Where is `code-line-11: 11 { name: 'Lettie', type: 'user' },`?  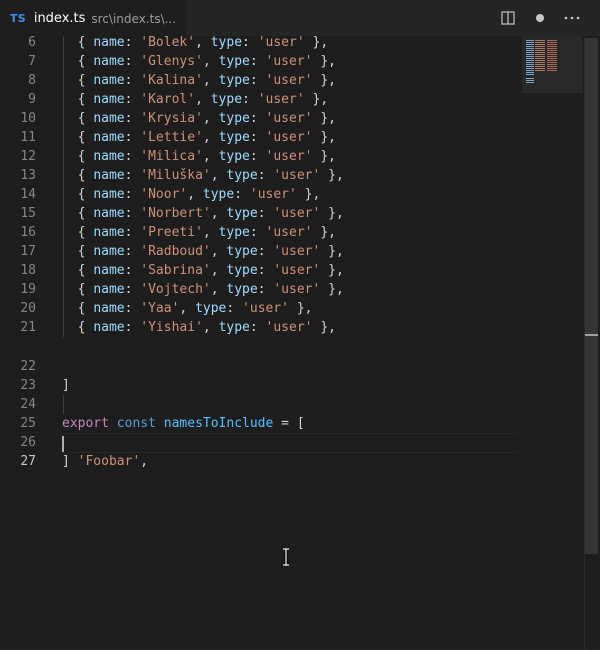
code-line-11: 11 { name: 'Lettie', type: 'user' }, is located at coordinates (260, 137).